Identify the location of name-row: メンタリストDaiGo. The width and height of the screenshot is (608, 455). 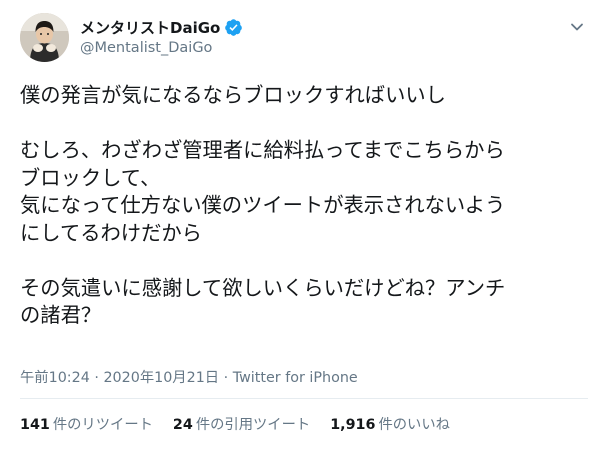
(161, 27).